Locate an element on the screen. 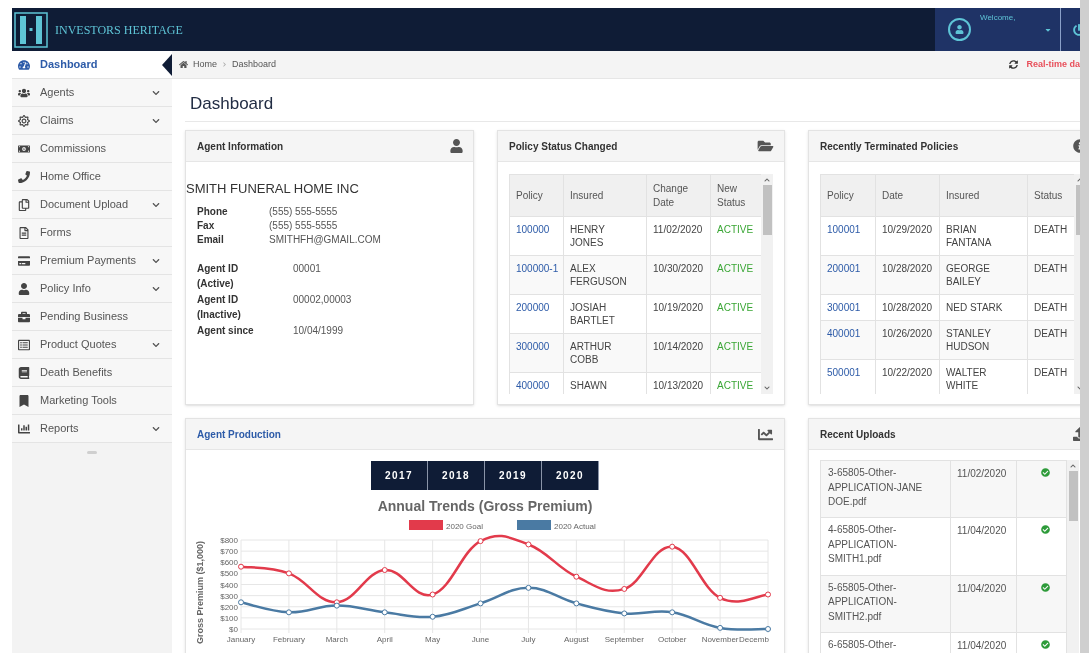  file-name: 4-65805-Other-APPLICATION-SMITH1.pdf is located at coordinates (862, 544).